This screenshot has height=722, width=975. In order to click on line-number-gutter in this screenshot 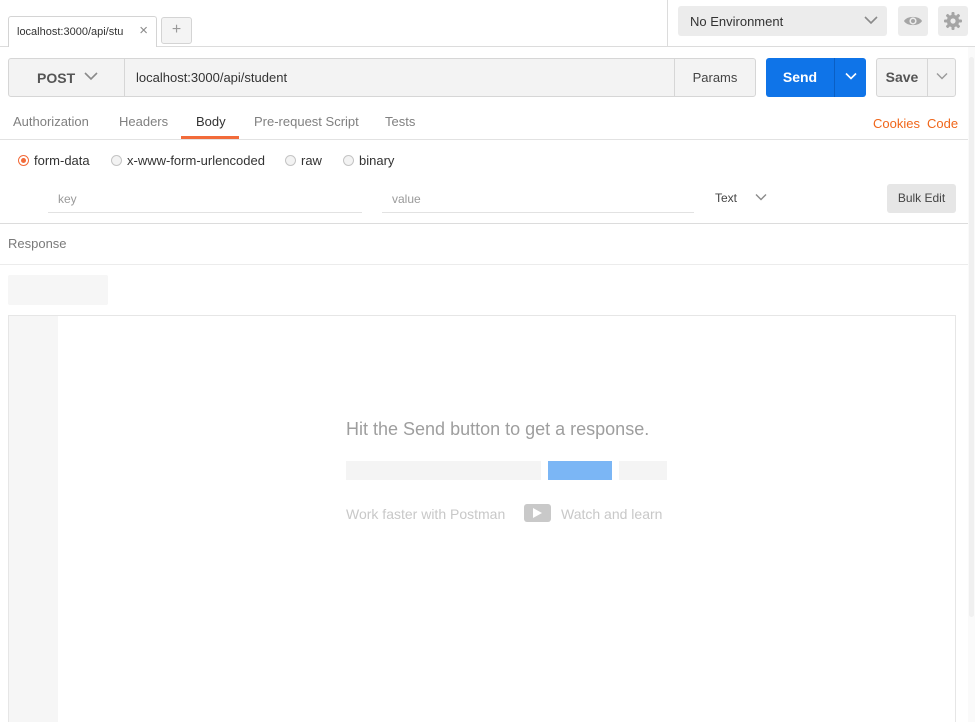, I will do `click(33, 519)`.